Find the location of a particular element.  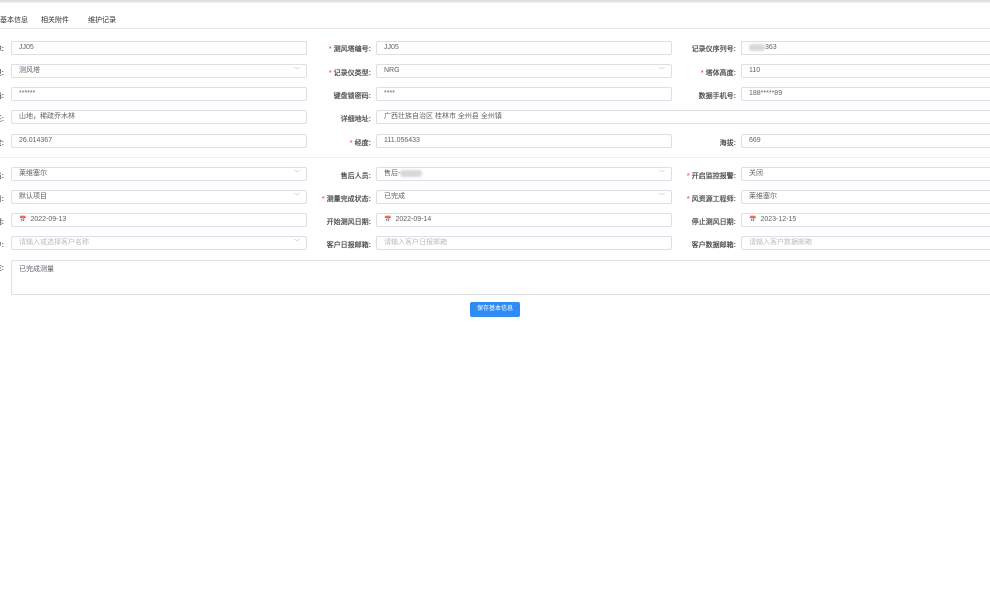

label-latitude: 度: is located at coordinates (2, 143).